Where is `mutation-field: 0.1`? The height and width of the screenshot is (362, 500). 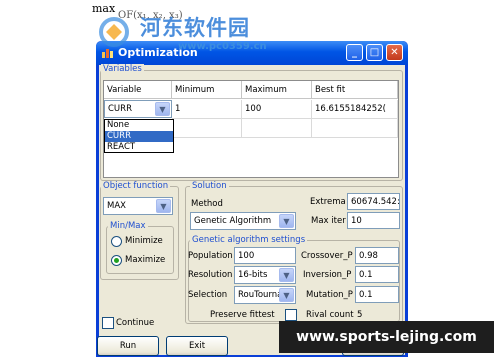
mutation-field: 0.1 is located at coordinates (377, 294).